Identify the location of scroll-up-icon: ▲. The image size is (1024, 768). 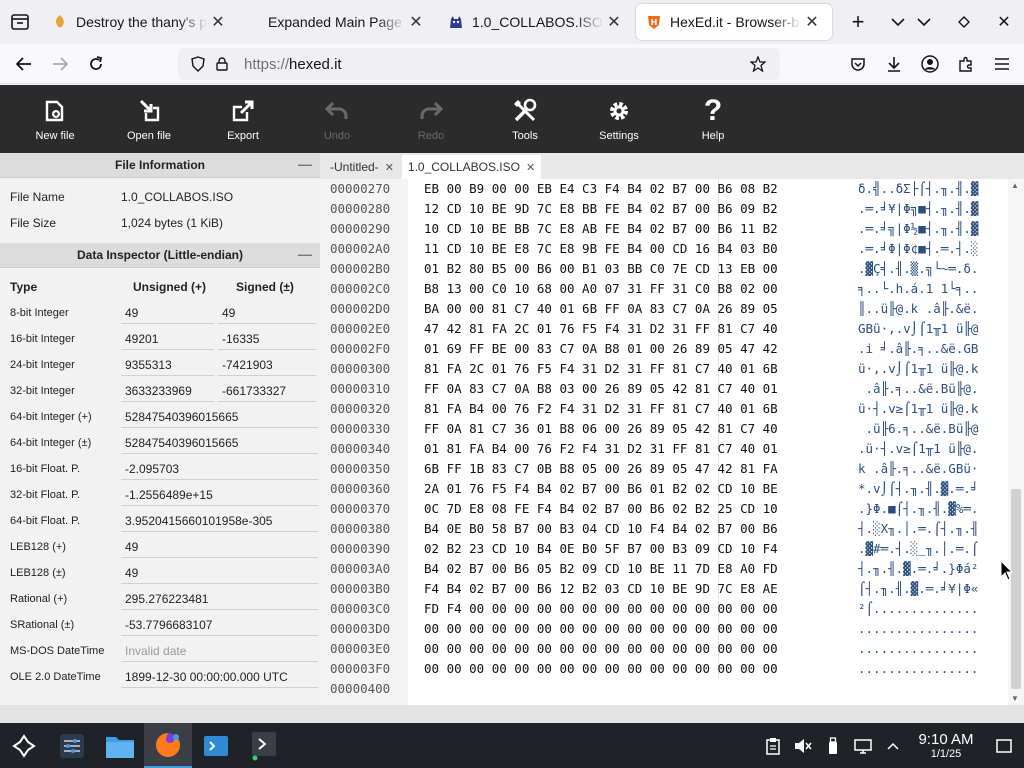
(1015, 185).